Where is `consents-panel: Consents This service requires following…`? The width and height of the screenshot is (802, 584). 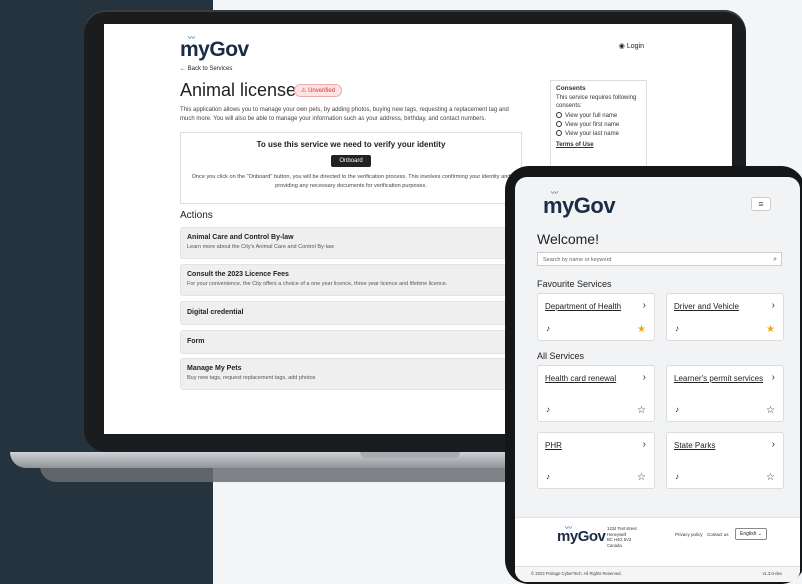
consents-panel: Consents This service requires following… is located at coordinates (598, 124).